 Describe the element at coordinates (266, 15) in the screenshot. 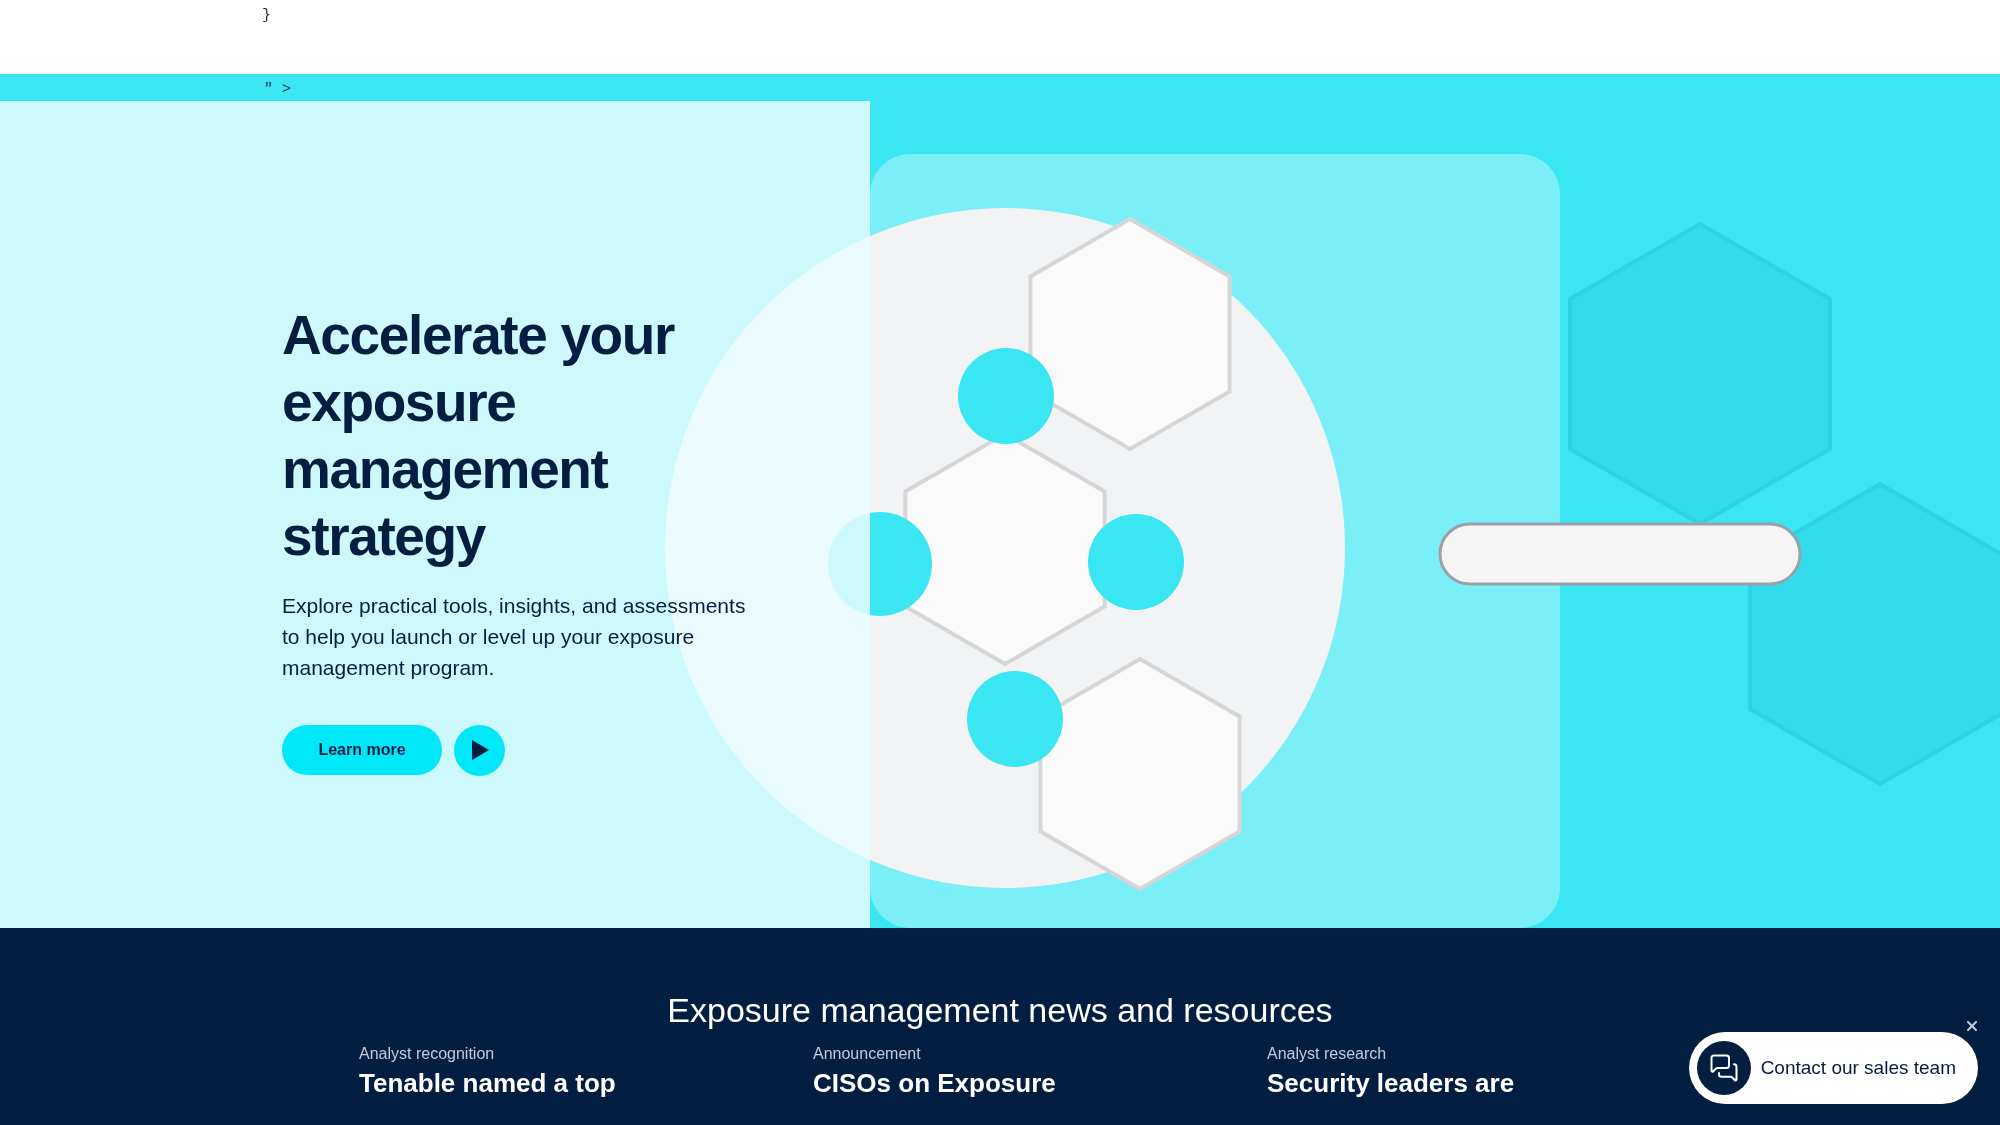

I see `code-text: }` at that location.